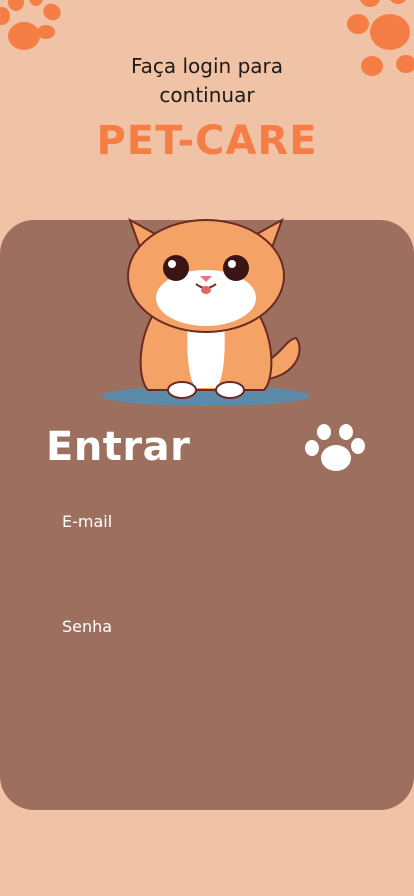 The height and width of the screenshot is (896, 414). What do you see at coordinates (118, 447) in the screenshot?
I see `login-title: Entrar` at bounding box center [118, 447].